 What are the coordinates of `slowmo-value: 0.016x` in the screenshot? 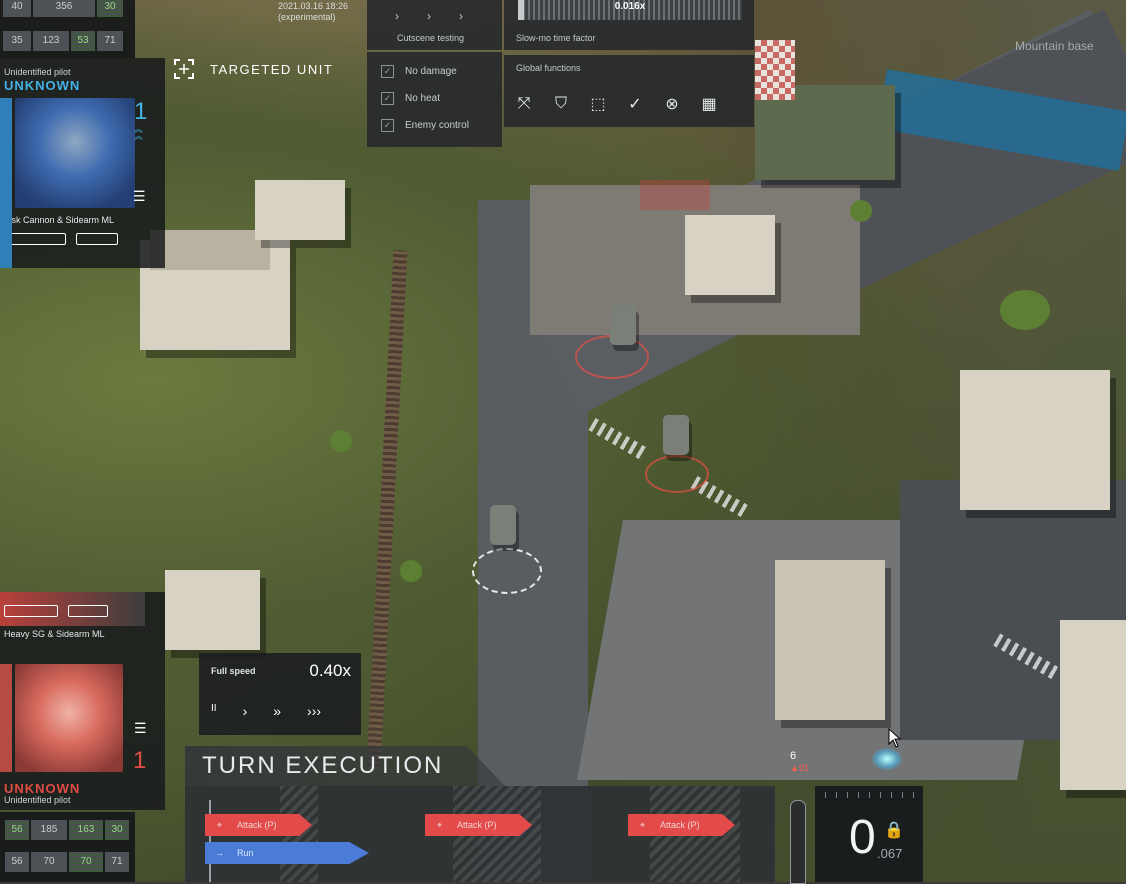 It's located at (630, 6).